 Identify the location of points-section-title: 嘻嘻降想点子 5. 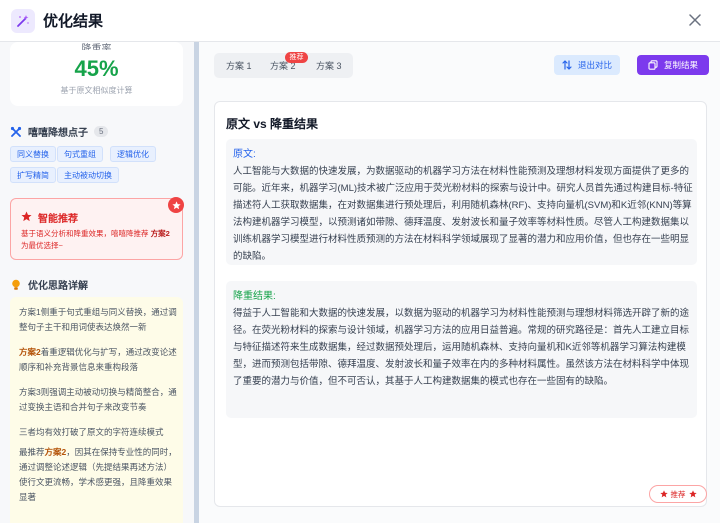
(59, 131).